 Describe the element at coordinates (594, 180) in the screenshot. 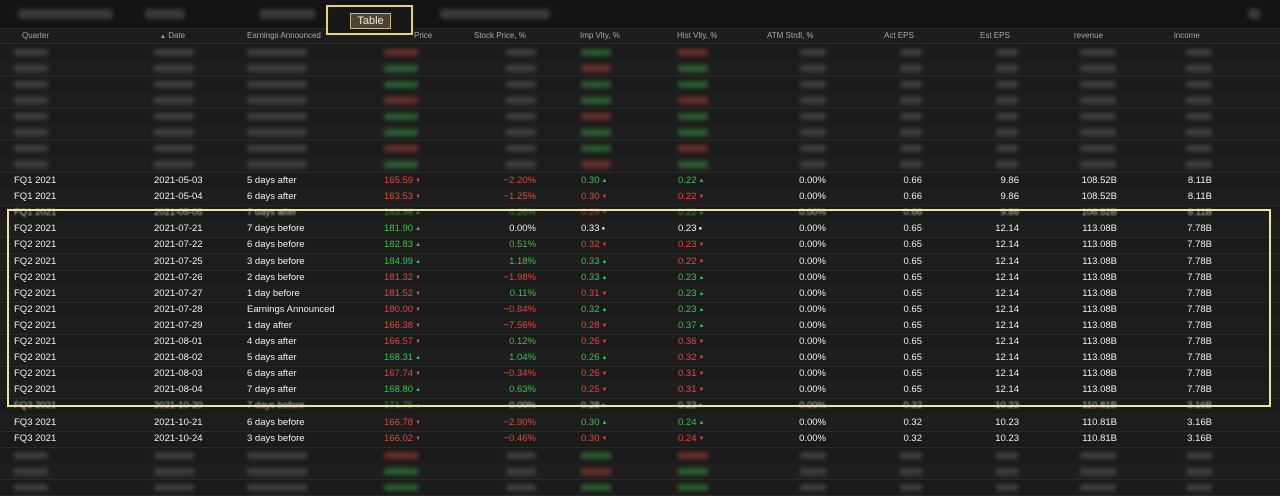

I see `imp-vlty-cell: 0.30 ▲` at that location.